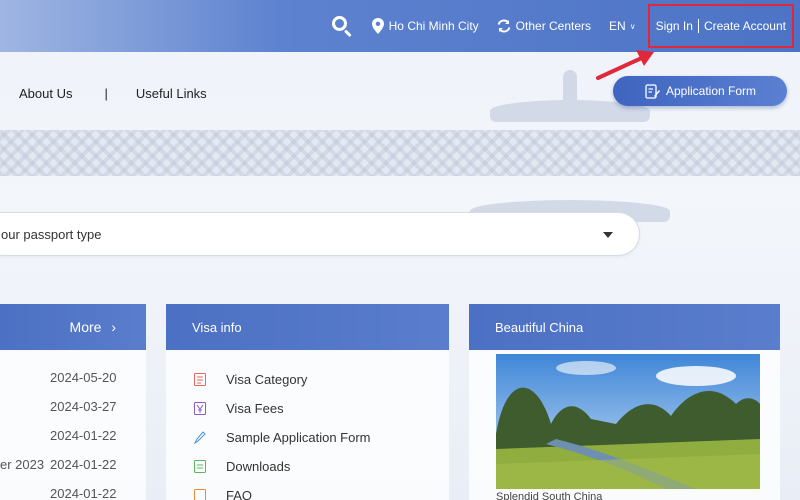  I want to click on location-pin-icon, so click(377, 26).